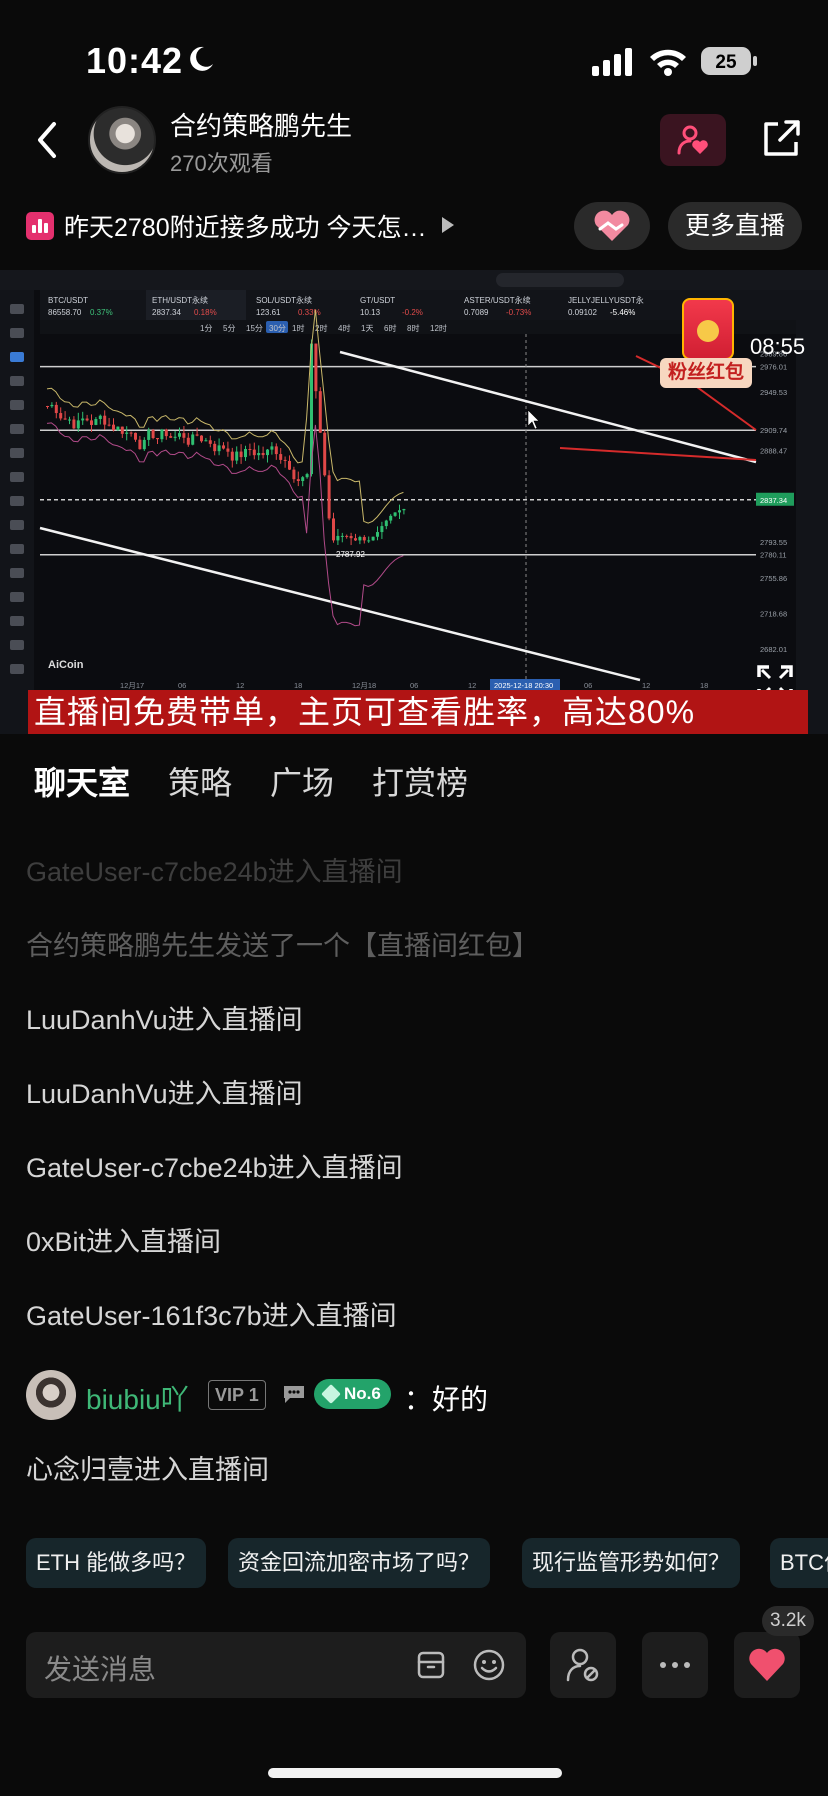 The image size is (828, 1796). I want to click on live-topic-icon, so click(40, 226).